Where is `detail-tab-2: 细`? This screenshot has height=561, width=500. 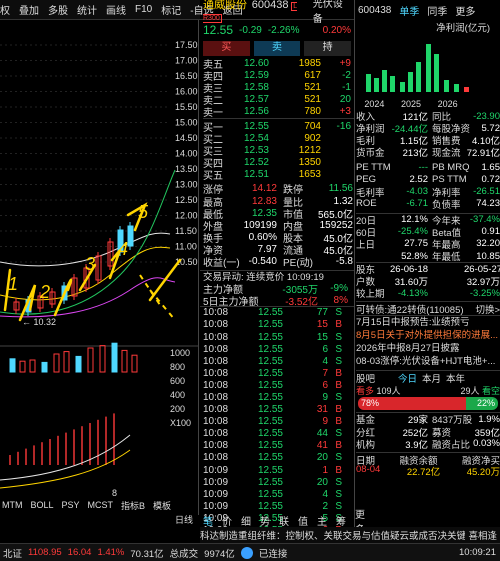
detail-tab-2: 细 is located at coordinates (246, 520).